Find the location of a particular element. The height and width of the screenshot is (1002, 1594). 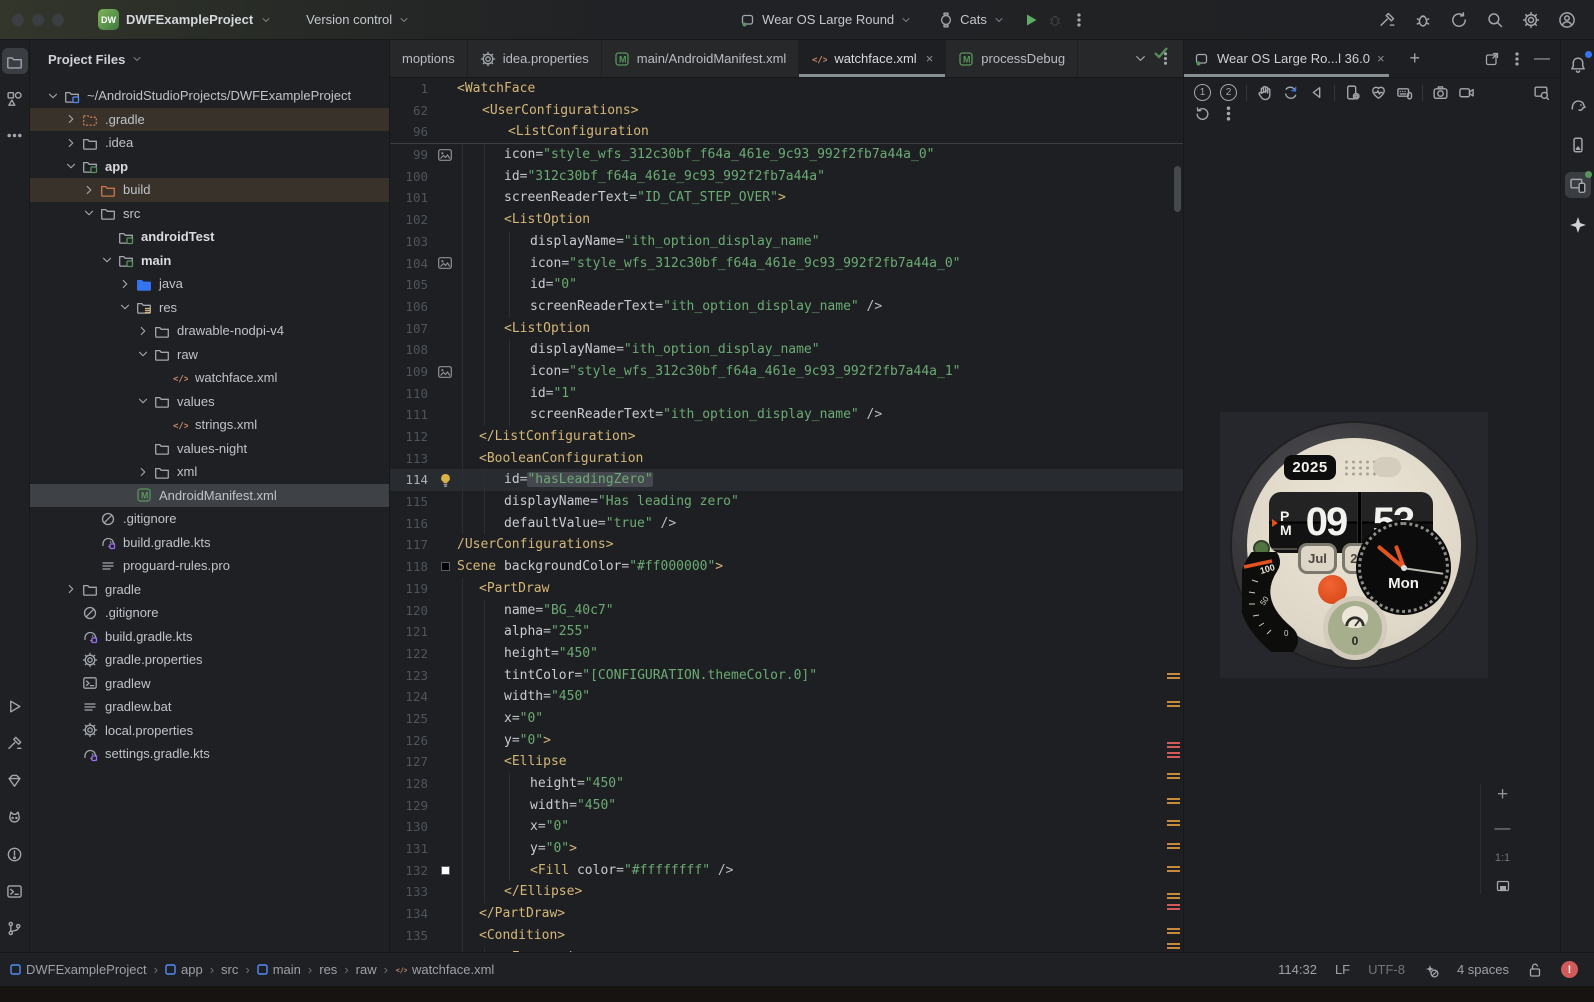

breadcrumb-main: main is located at coordinates (279, 969).